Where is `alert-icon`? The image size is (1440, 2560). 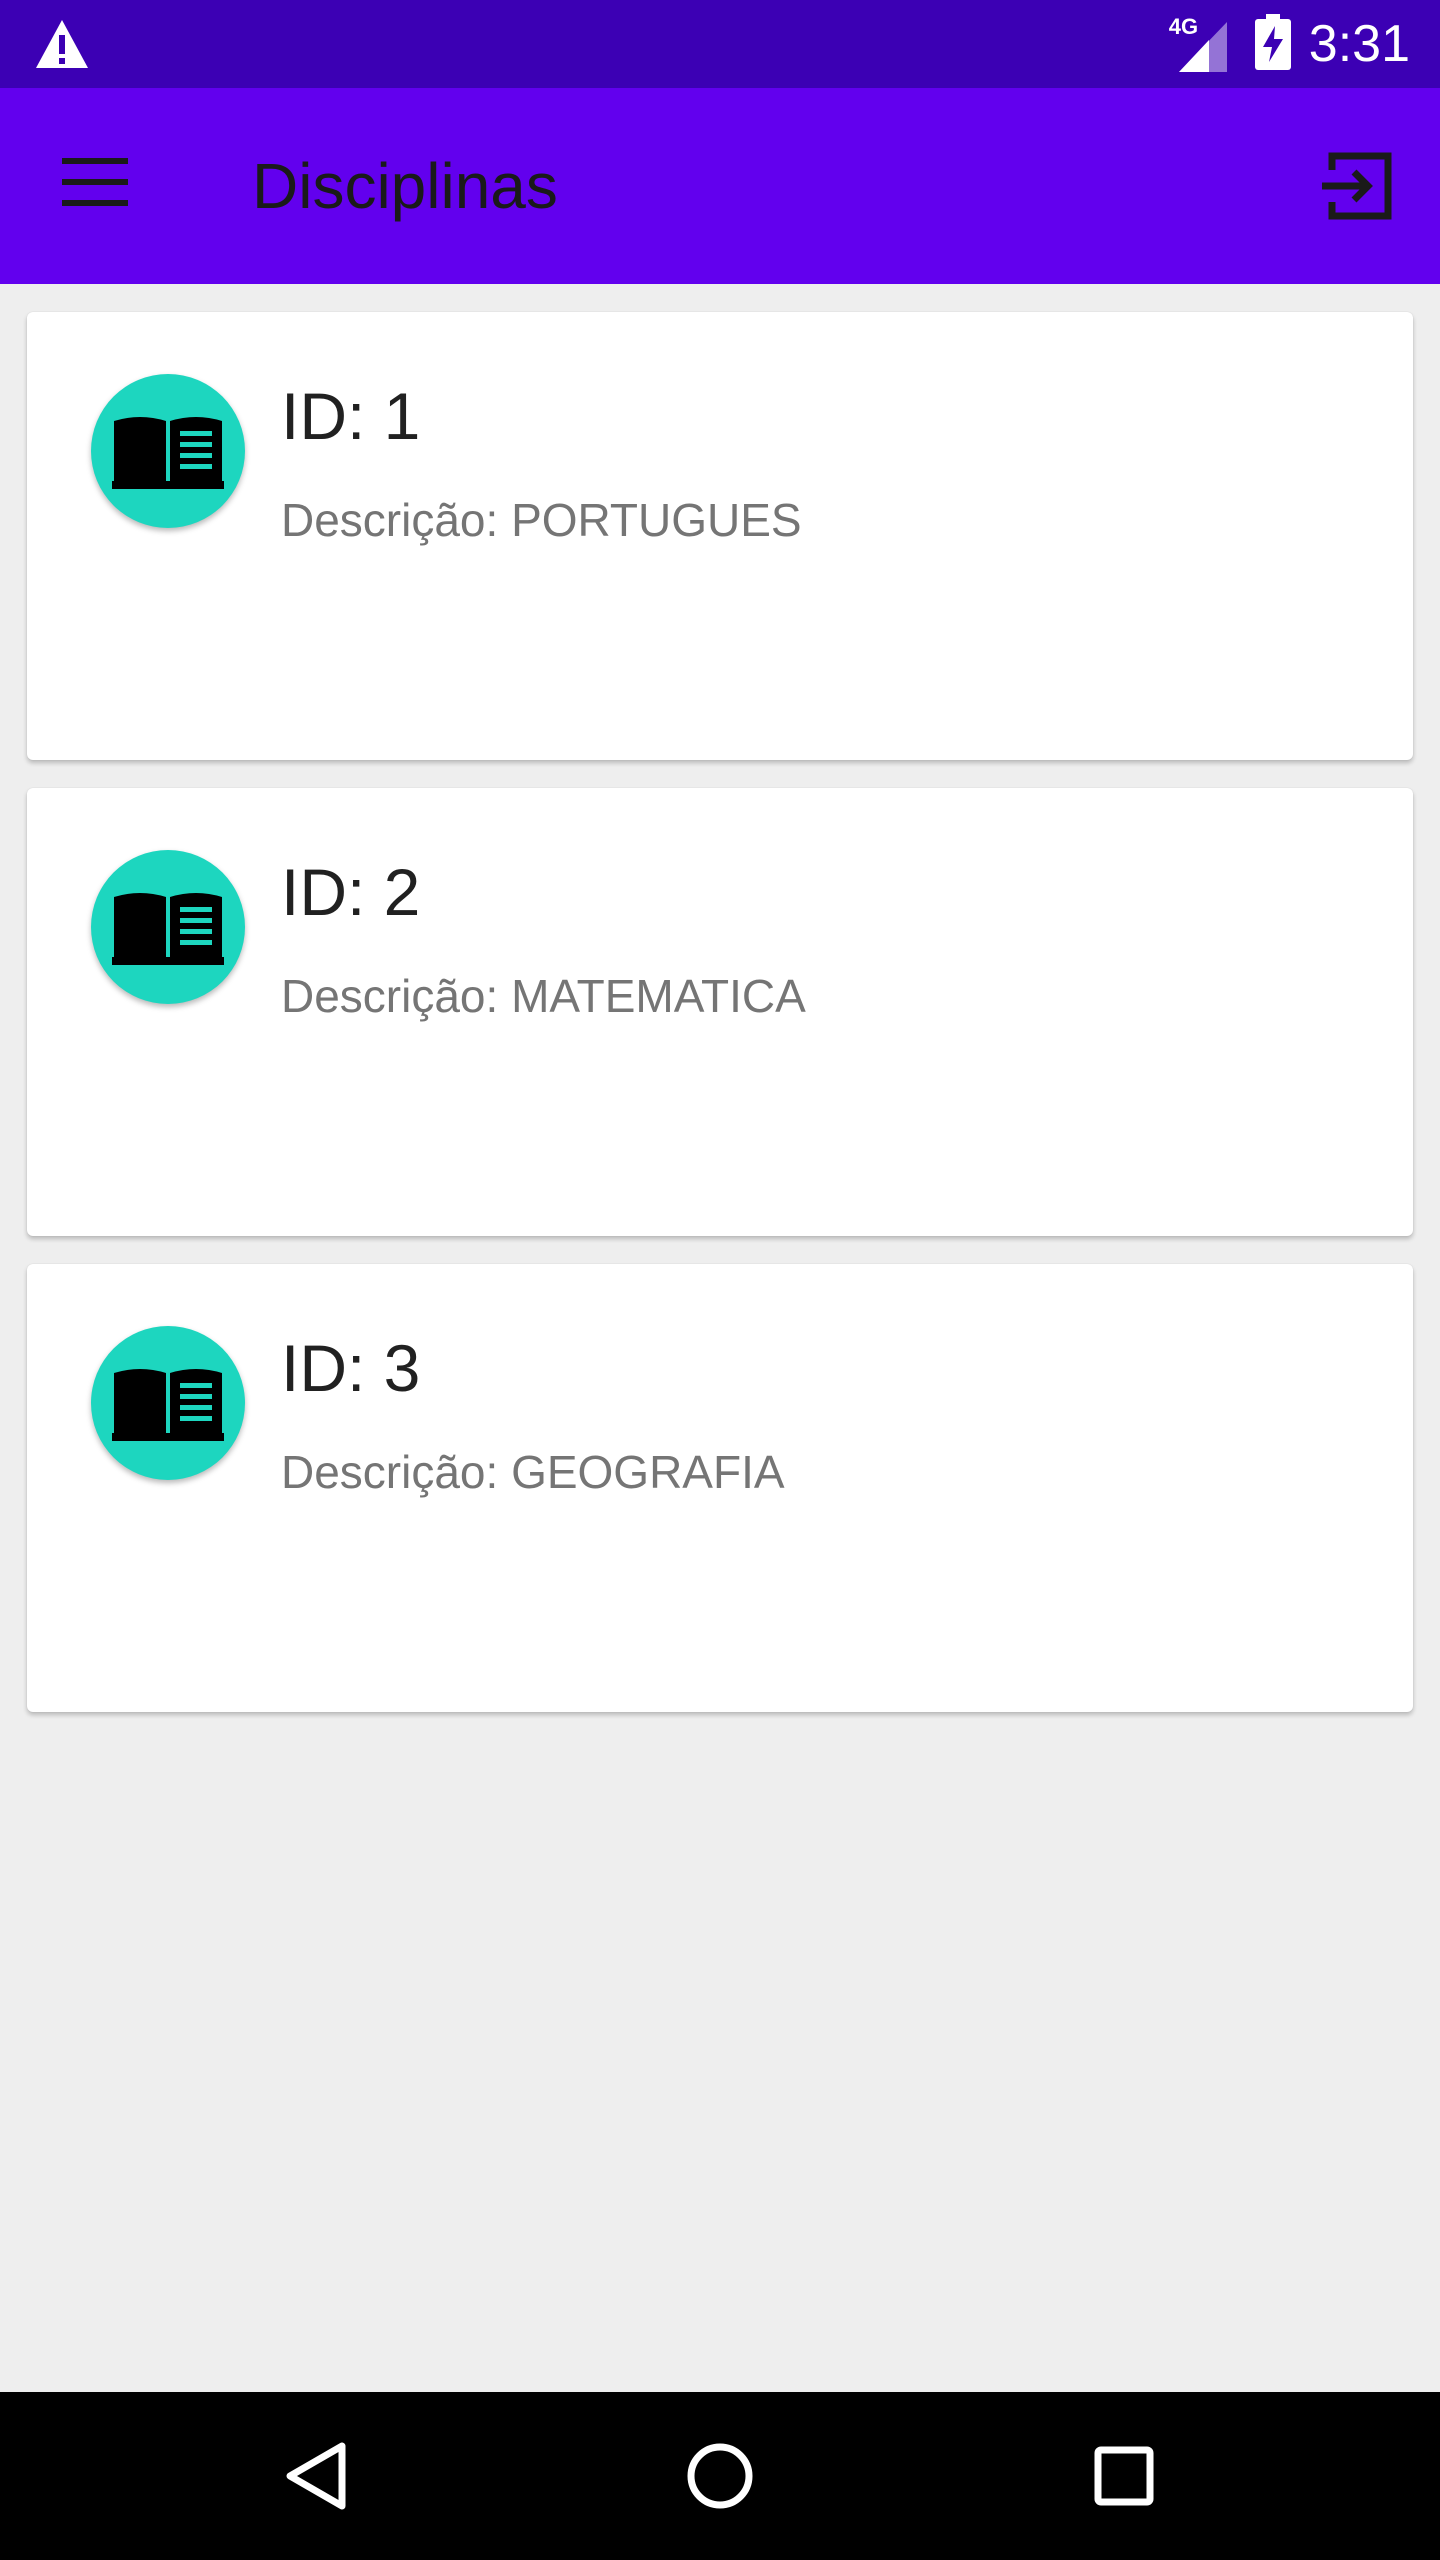 alert-icon is located at coordinates (62, 46).